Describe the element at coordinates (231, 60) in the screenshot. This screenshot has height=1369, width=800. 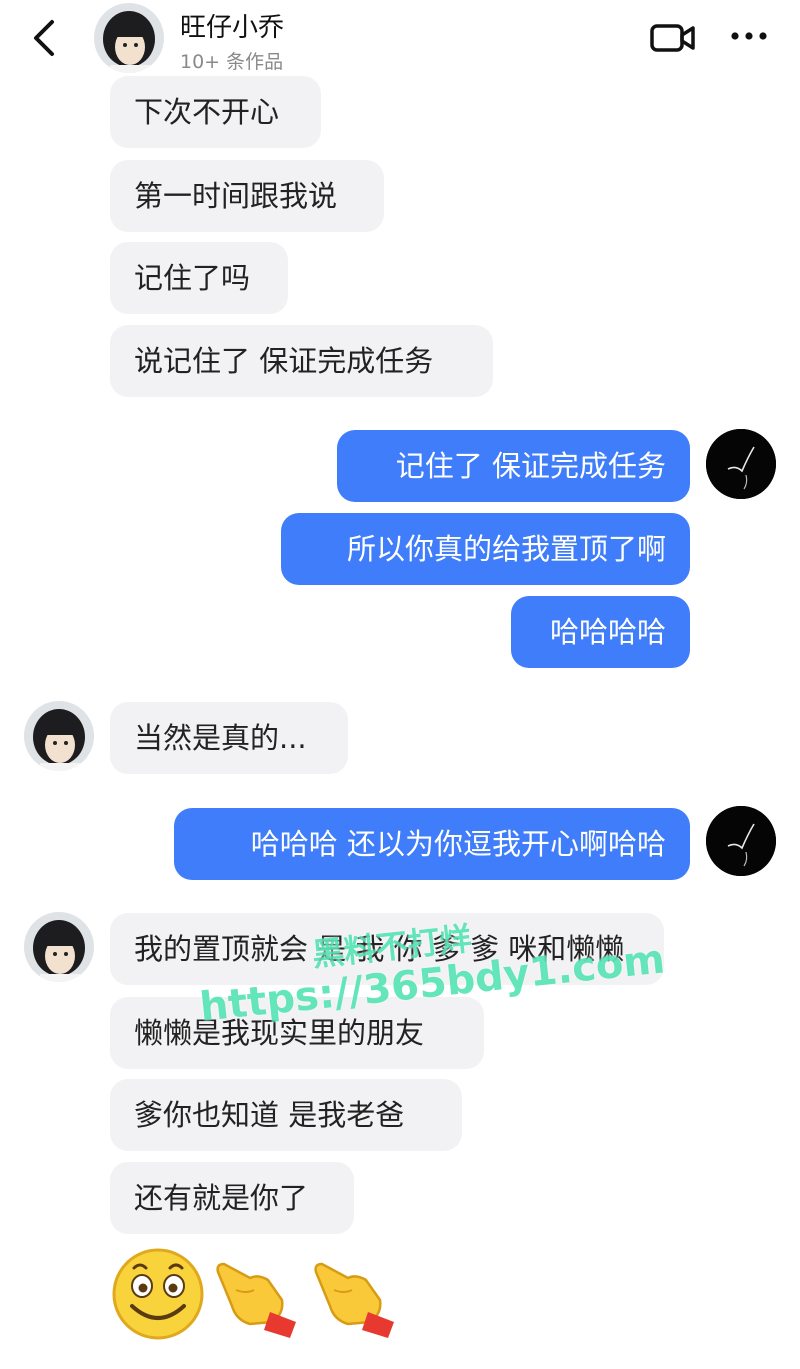
I see `contact-works-count: 10+ 条作品` at that location.